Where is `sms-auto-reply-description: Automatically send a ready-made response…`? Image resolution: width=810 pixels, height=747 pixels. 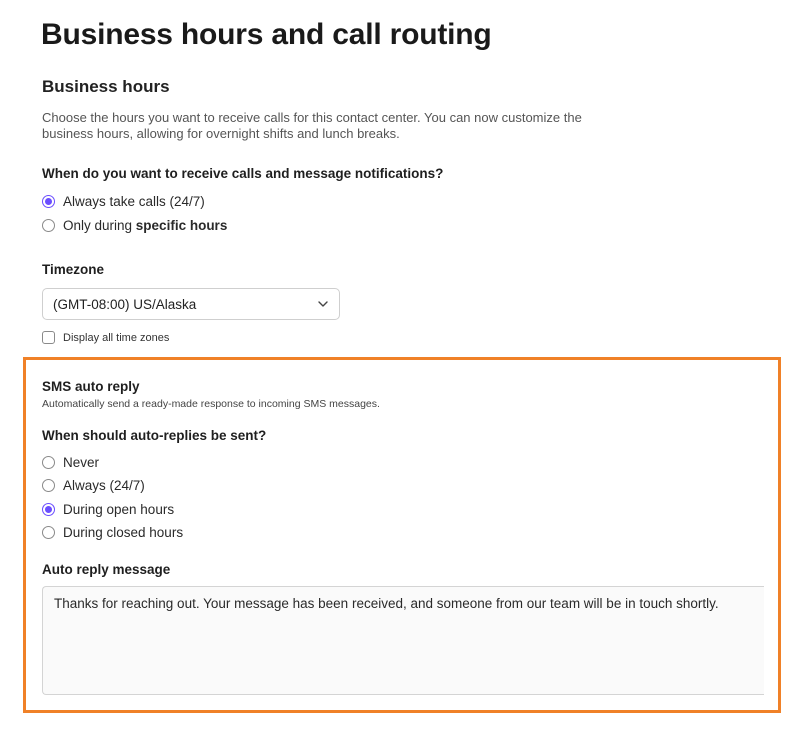 sms-auto-reply-description: Automatically send a ready-made response… is located at coordinates (211, 404).